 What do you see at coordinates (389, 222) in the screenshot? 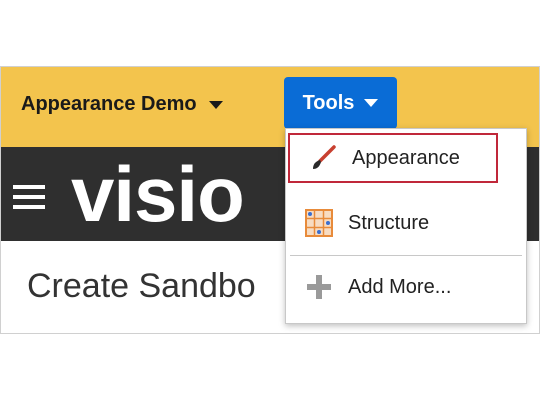
I see `menu-item-label: Structure` at bounding box center [389, 222].